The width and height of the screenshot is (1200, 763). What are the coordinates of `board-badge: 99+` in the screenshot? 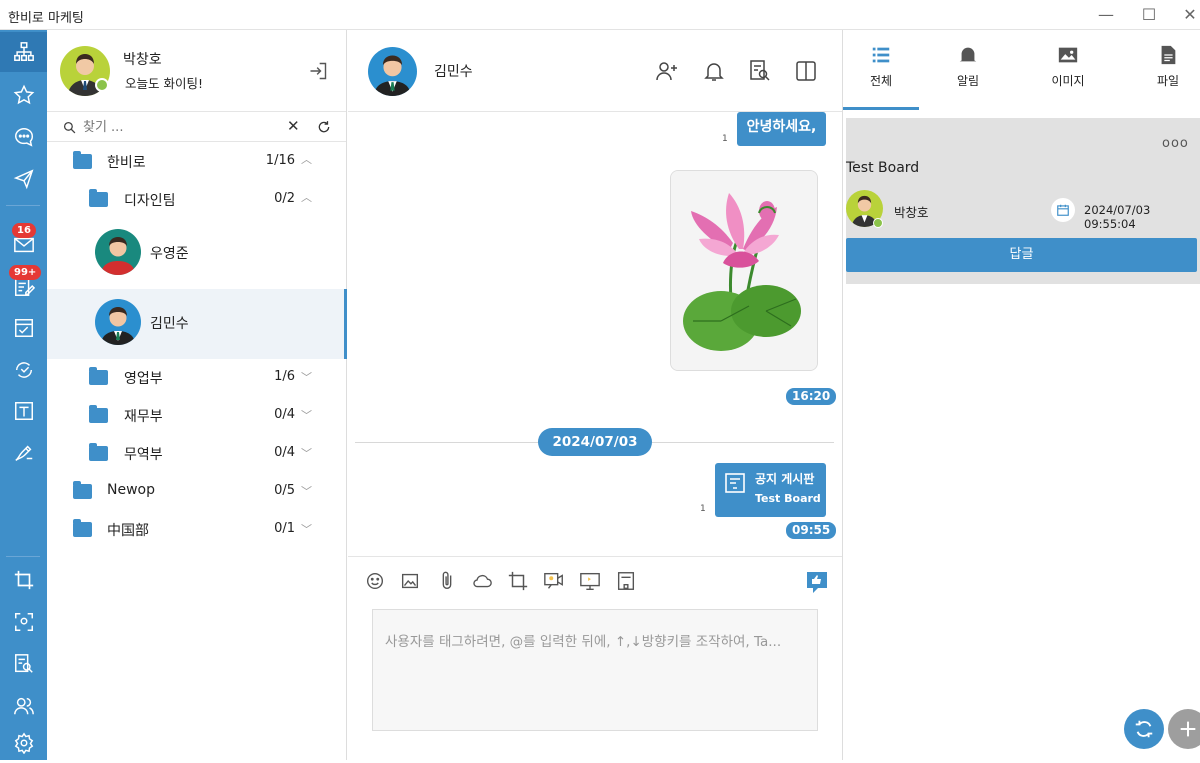 It's located at (25, 272).